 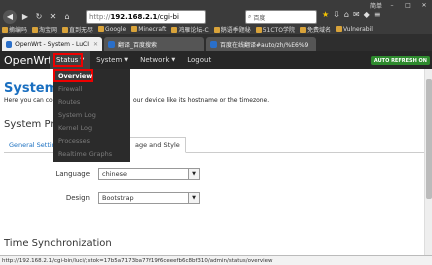 I want to click on bookmark-item: 鹅语季题秘, so click(x=232, y=29).